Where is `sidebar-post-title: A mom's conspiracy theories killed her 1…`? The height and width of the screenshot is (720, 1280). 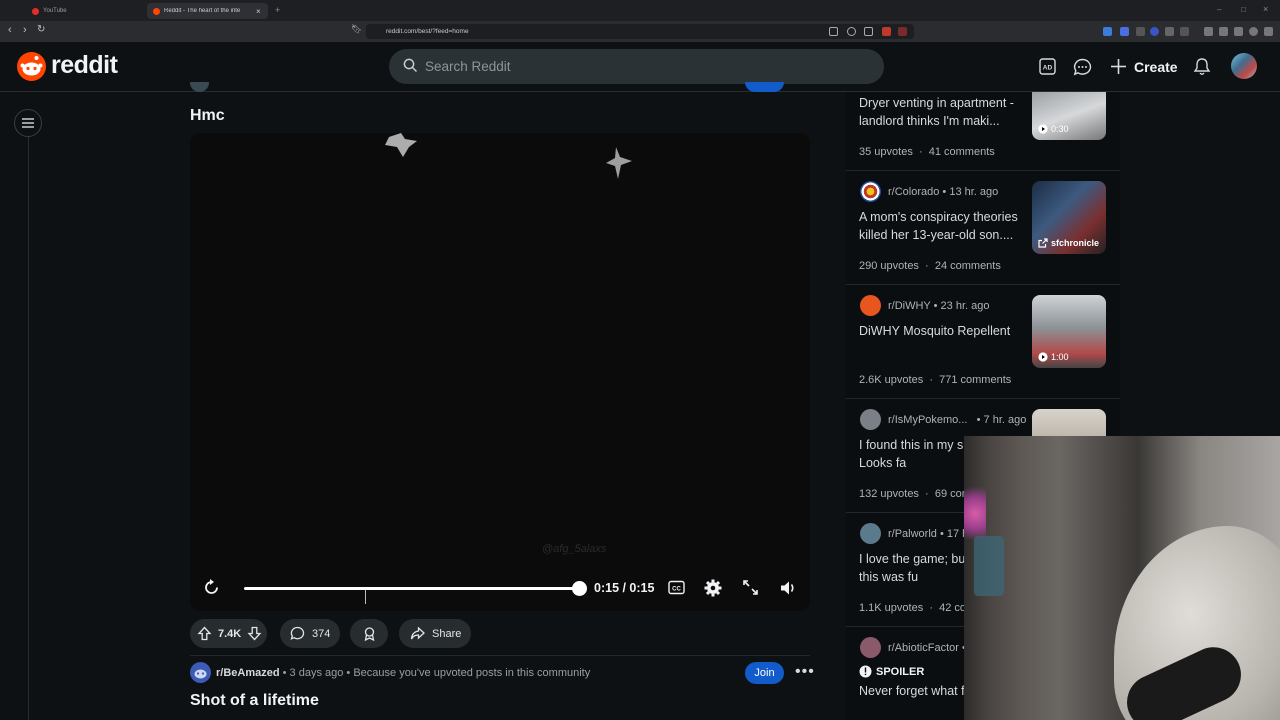
sidebar-post-title: A mom's conspiracy theories killed her 1… is located at coordinates (941, 226).